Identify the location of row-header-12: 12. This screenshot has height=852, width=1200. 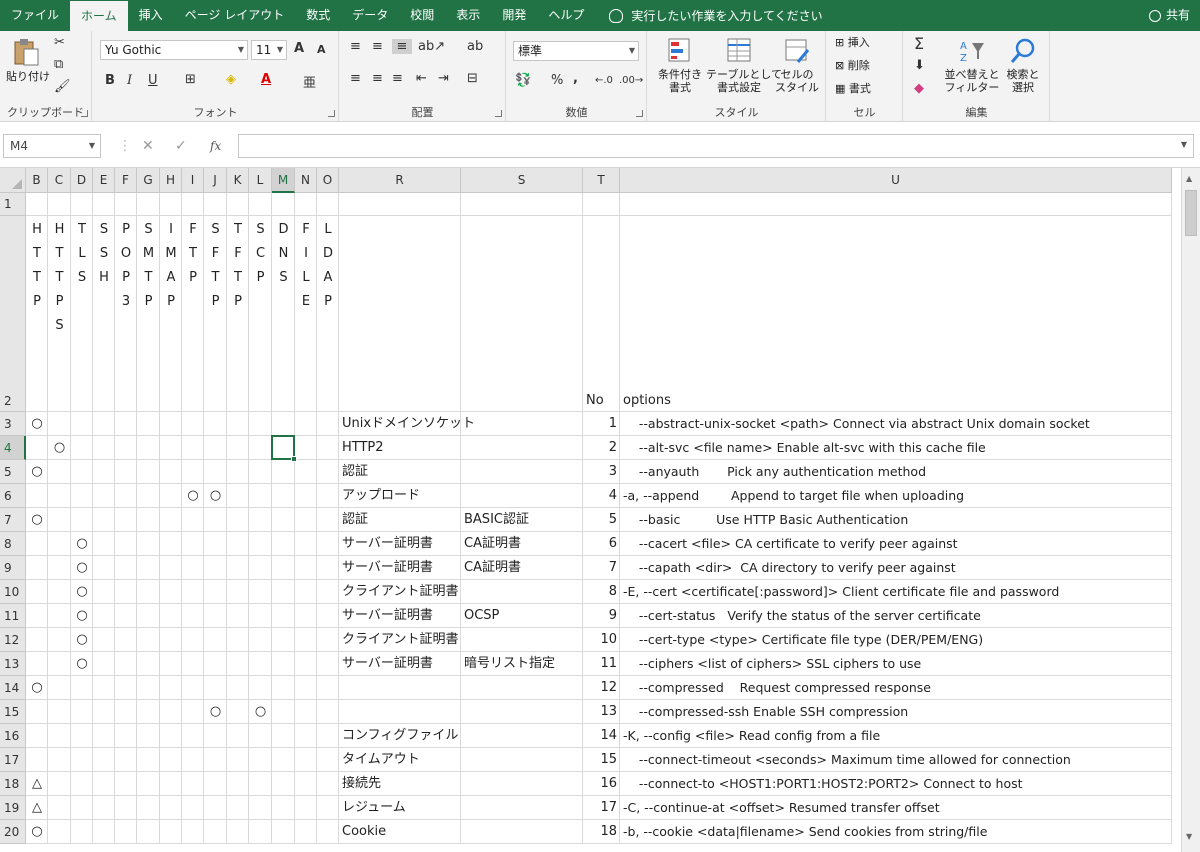
(13, 640).